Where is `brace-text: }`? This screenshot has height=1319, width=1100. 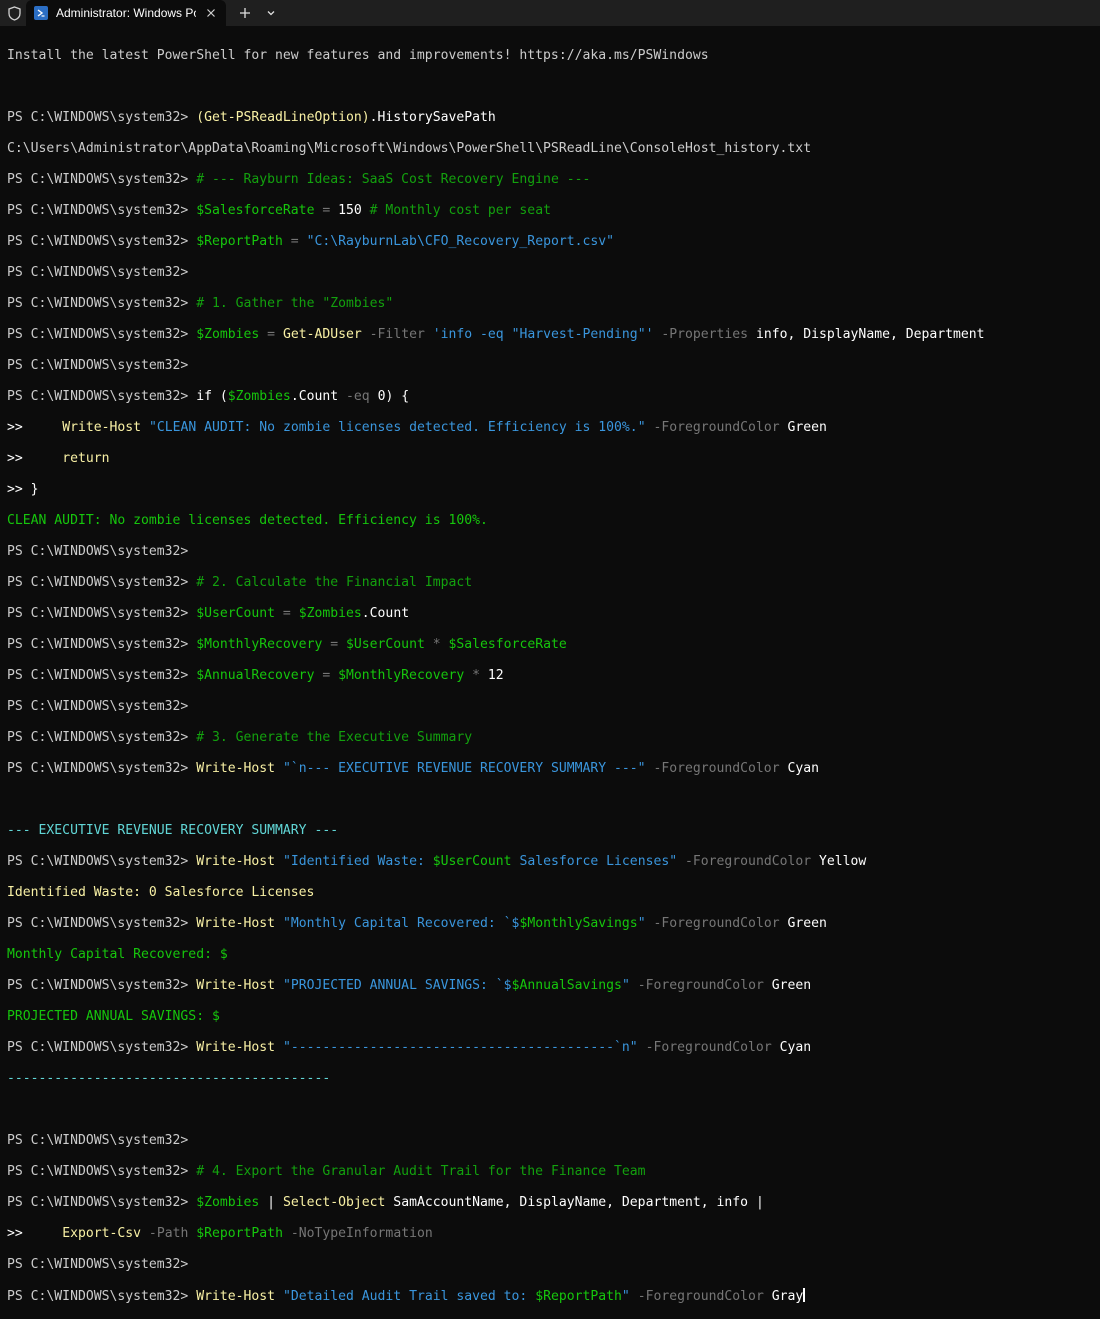
brace-text: } is located at coordinates (34, 489).